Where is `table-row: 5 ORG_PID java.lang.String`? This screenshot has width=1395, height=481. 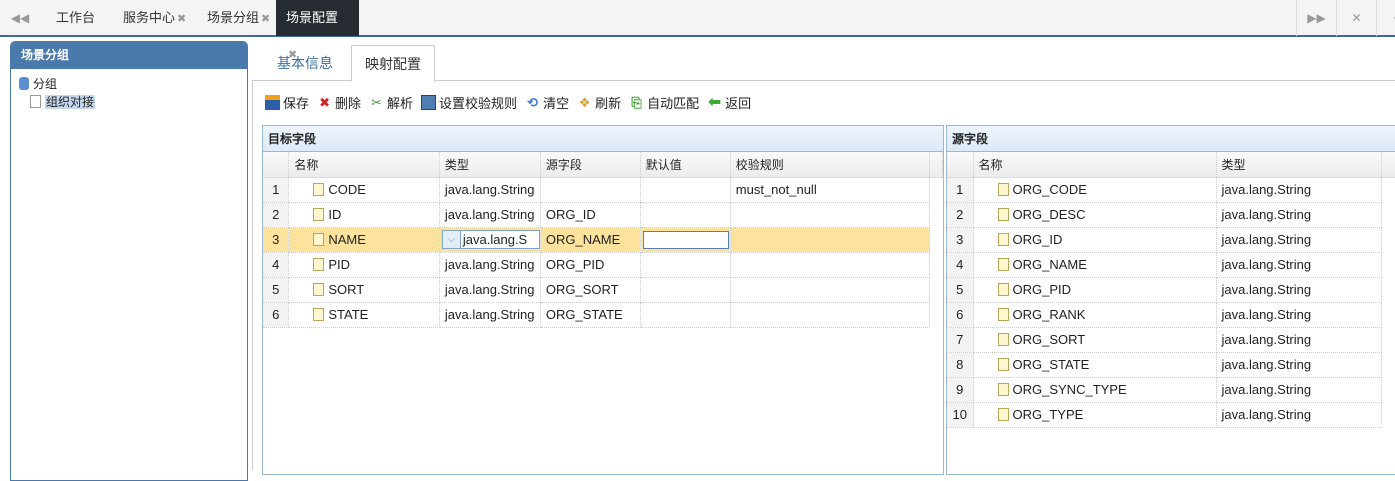
table-row: 5 ORG_PID java.lang.String is located at coordinates (1171, 290).